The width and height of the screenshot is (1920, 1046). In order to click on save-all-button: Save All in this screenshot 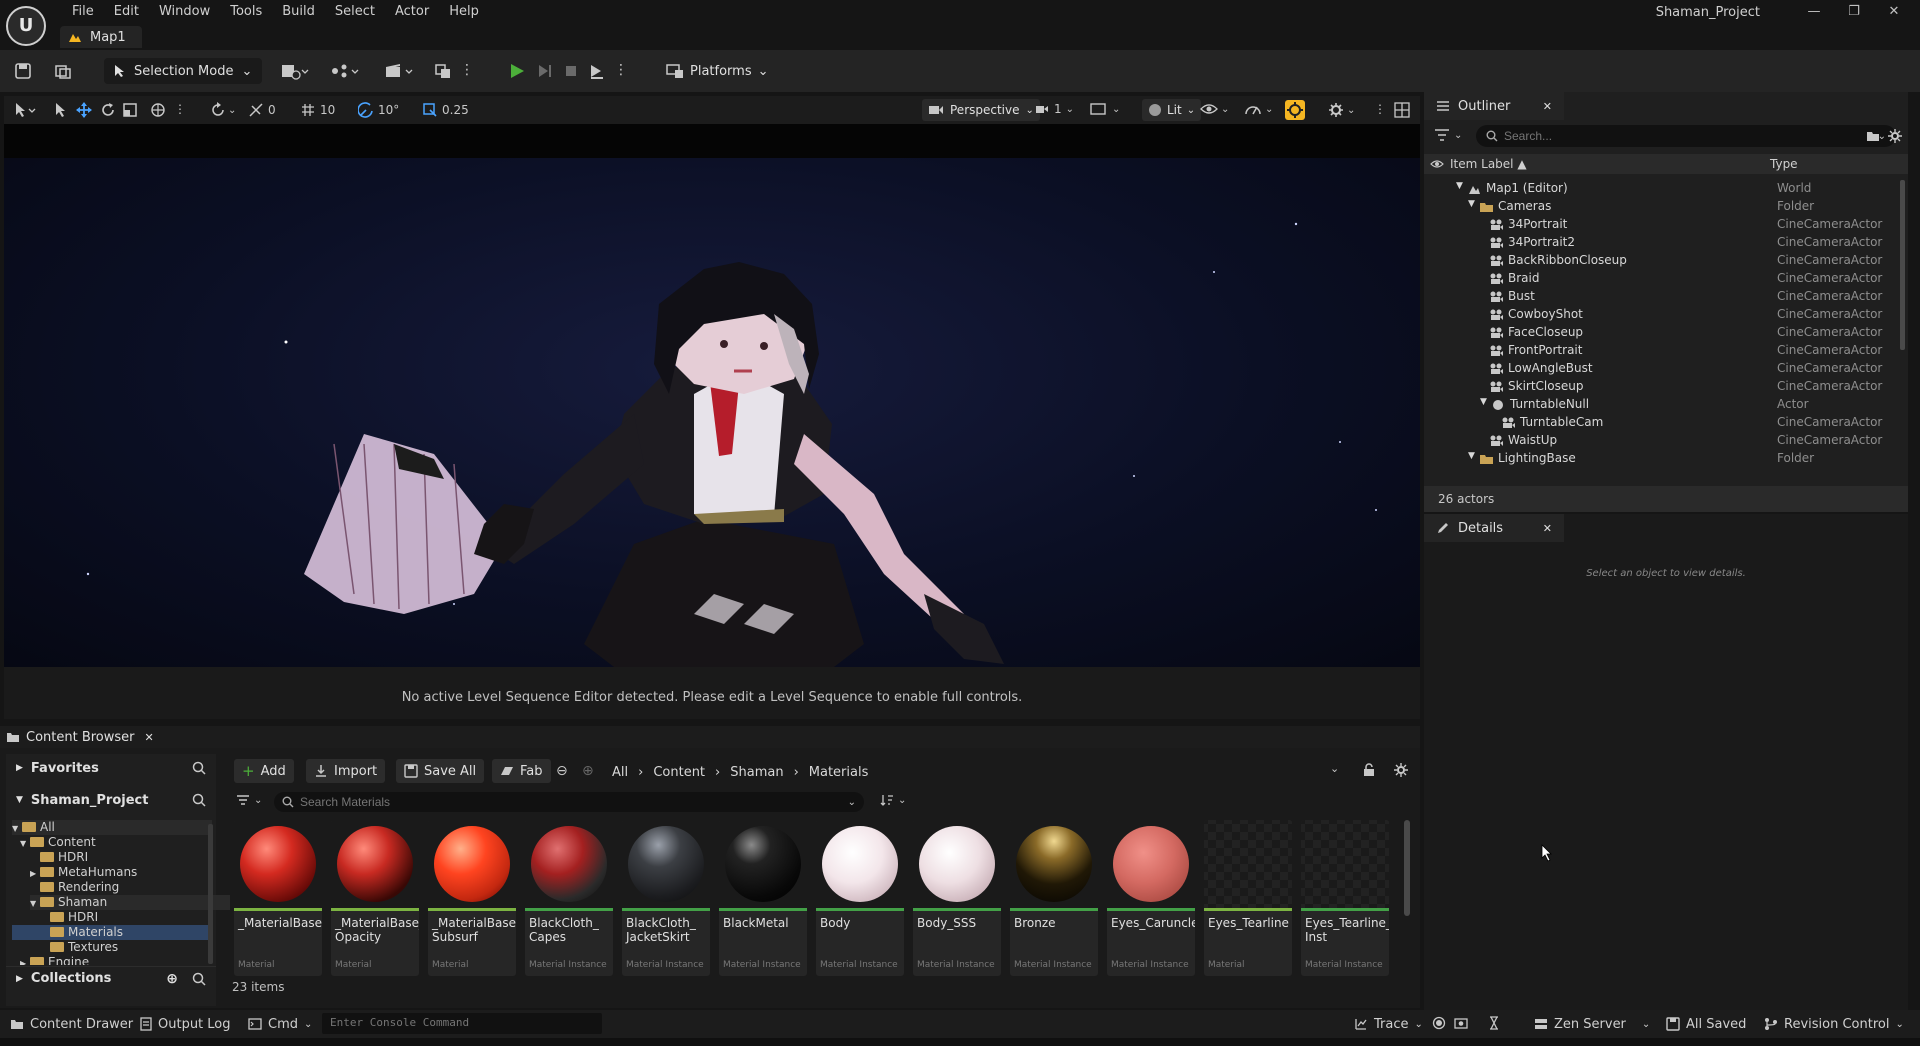, I will do `click(440, 771)`.